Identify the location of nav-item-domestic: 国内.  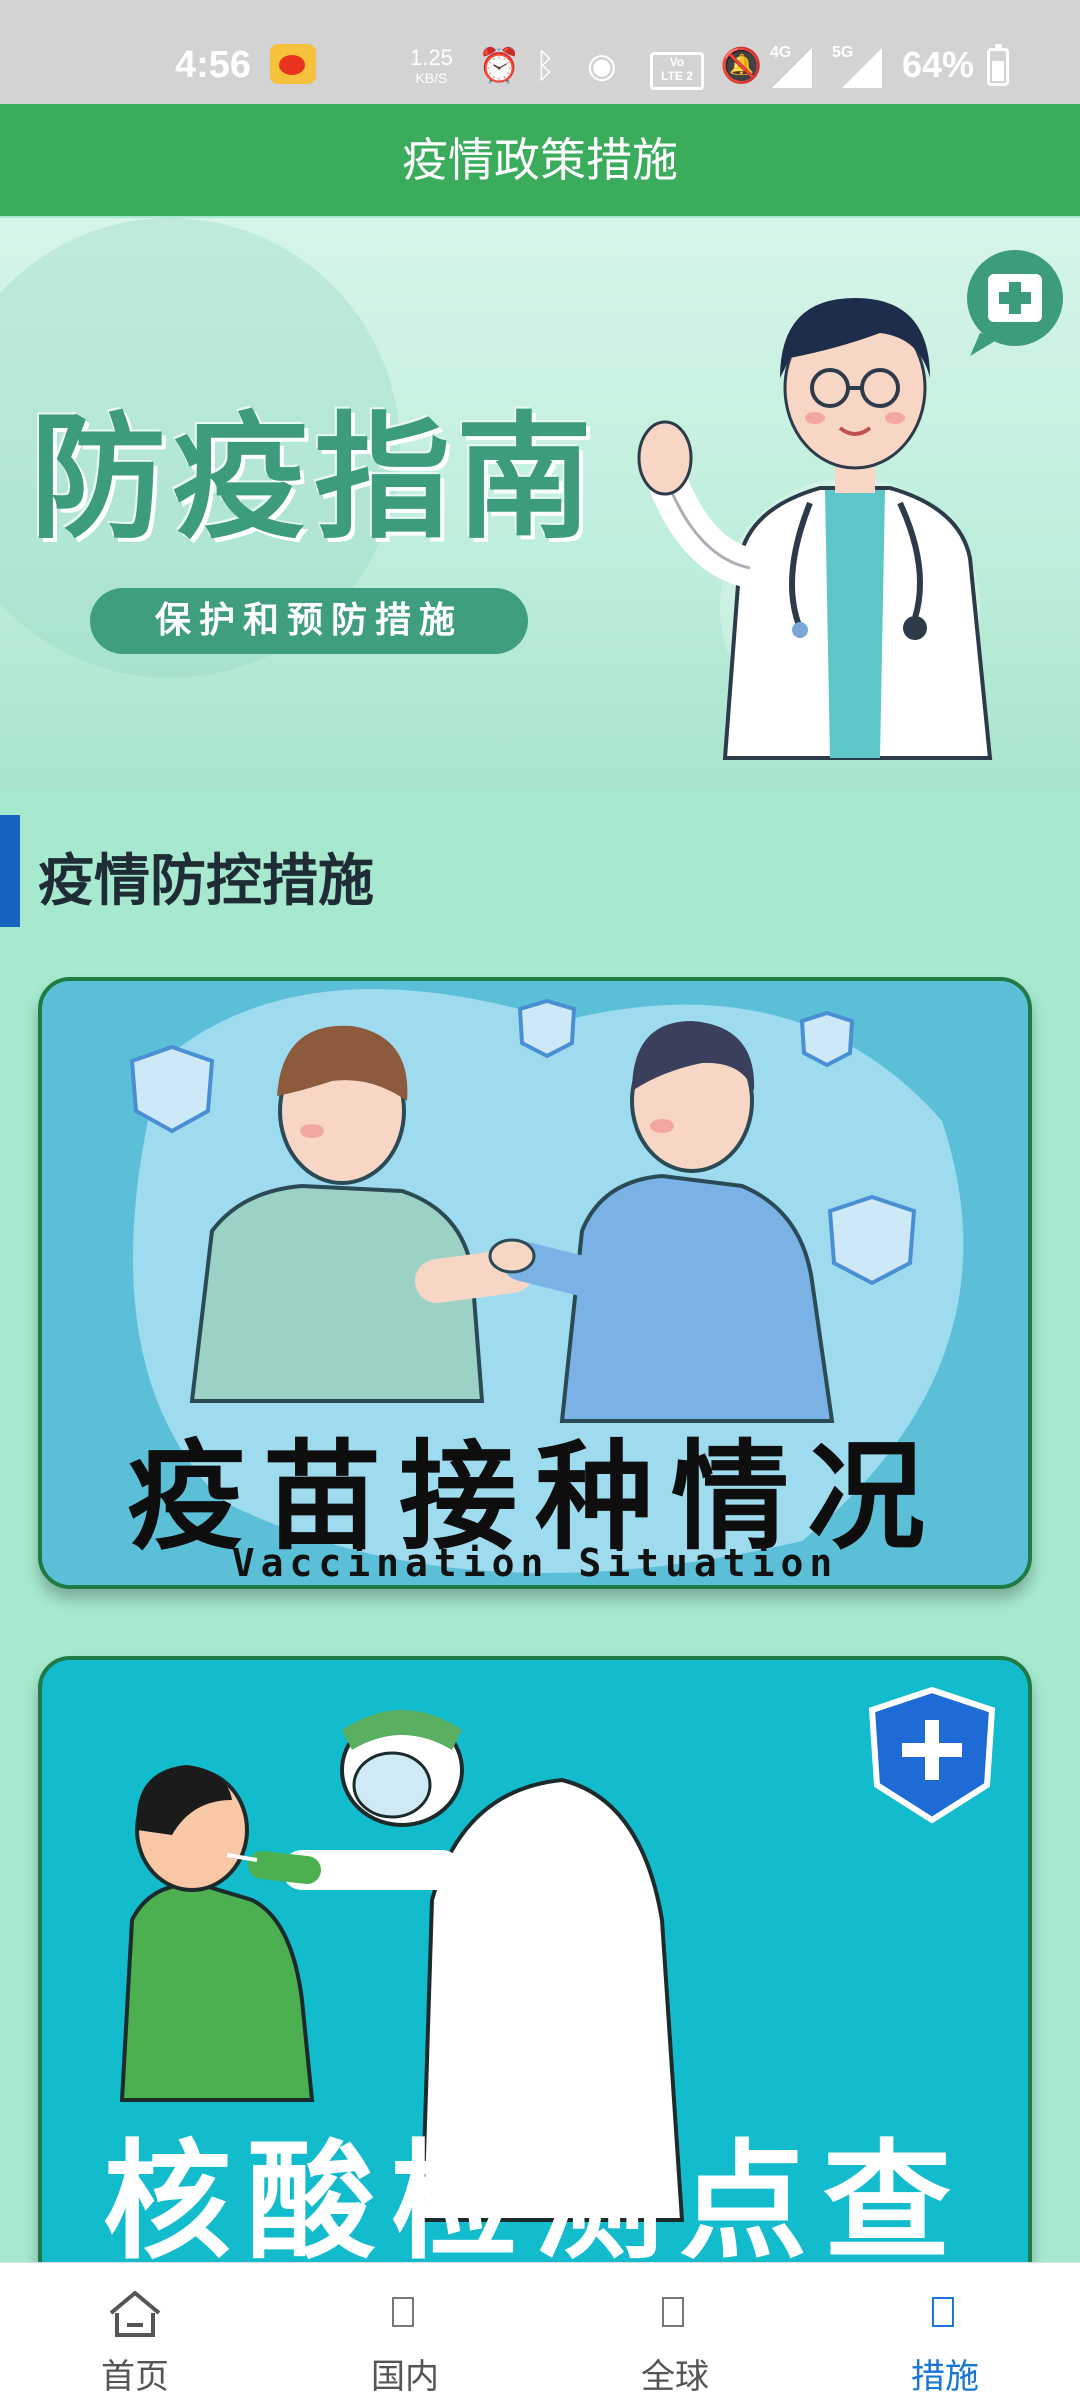
(405, 2332).